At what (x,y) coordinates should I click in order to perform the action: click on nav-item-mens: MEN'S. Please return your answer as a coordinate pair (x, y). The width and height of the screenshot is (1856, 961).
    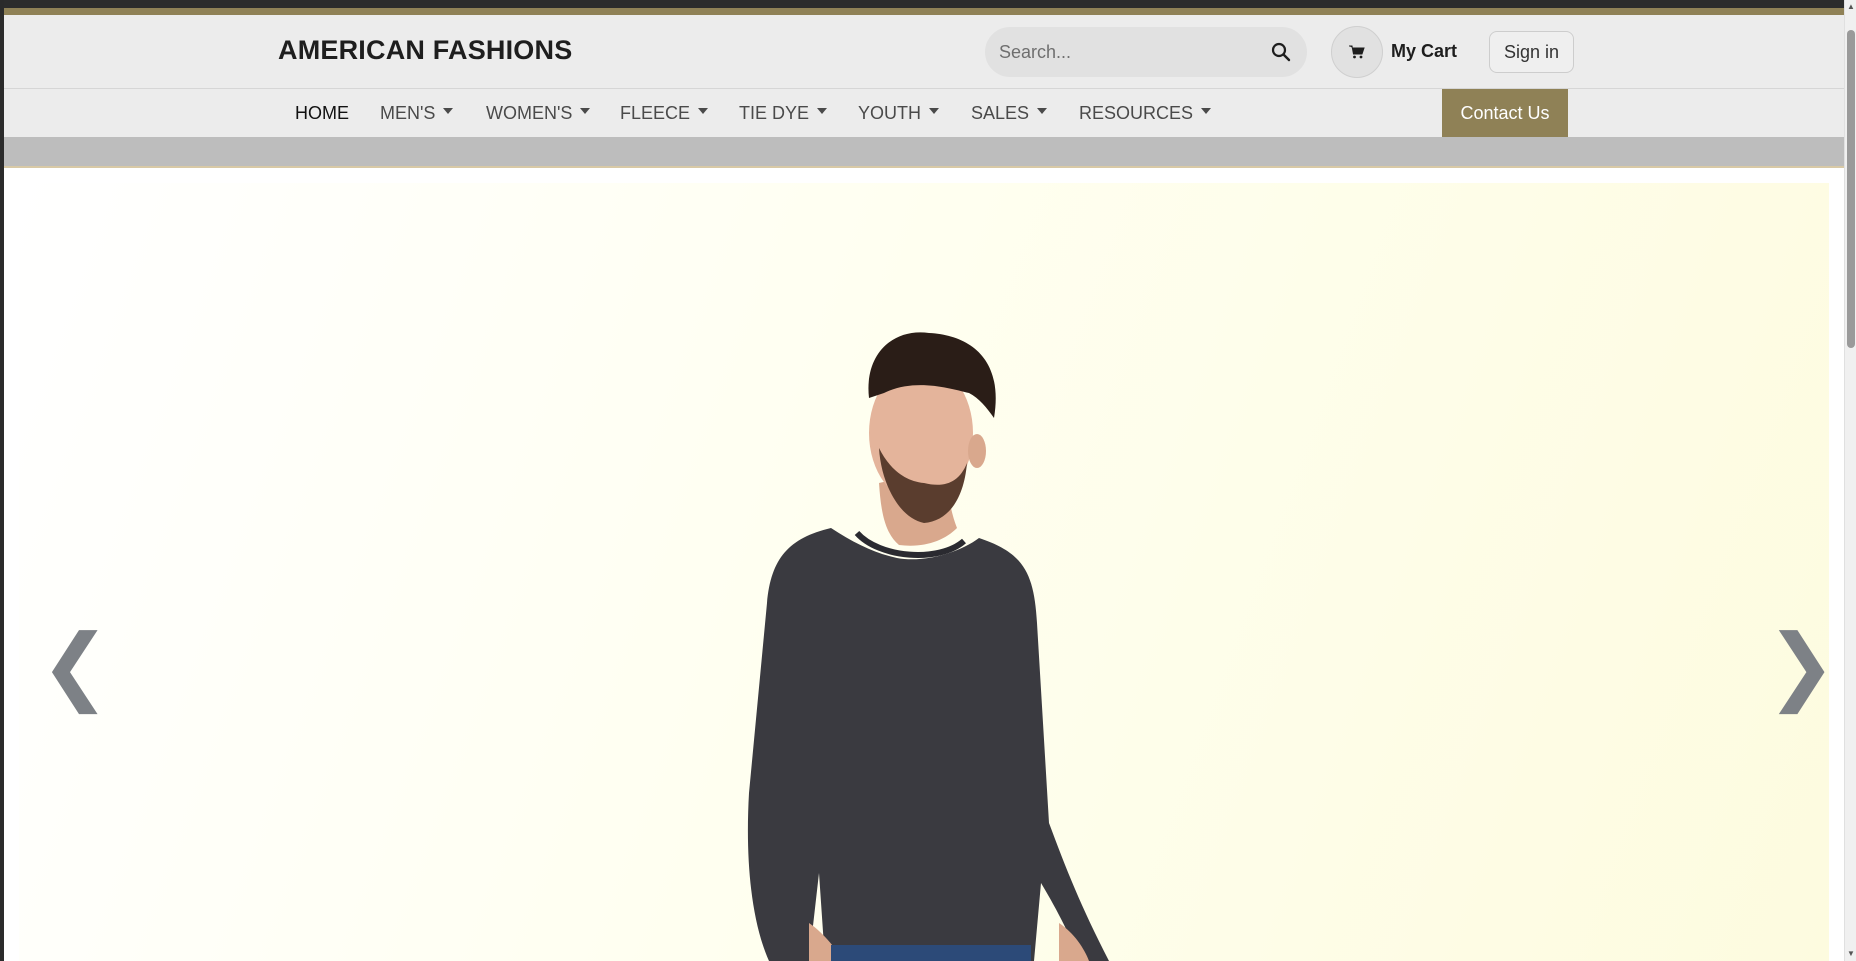
    Looking at the image, I should click on (417, 113).